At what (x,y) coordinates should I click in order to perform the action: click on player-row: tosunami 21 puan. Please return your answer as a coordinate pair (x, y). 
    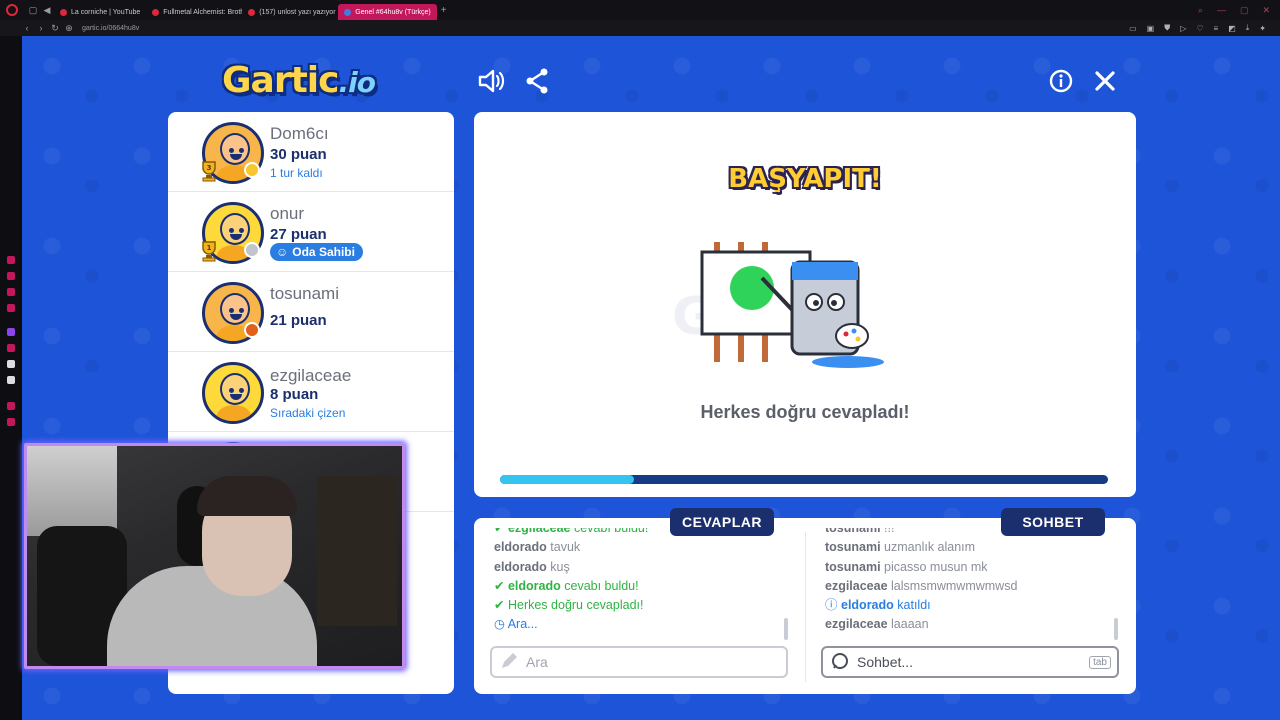
    Looking at the image, I should click on (311, 312).